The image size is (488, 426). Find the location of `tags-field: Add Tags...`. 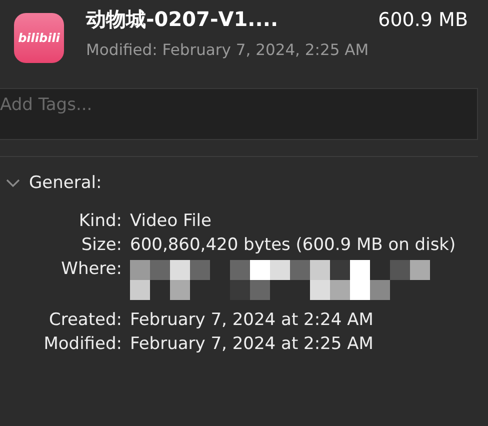

tags-field: Add Tags... is located at coordinates (239, 114).